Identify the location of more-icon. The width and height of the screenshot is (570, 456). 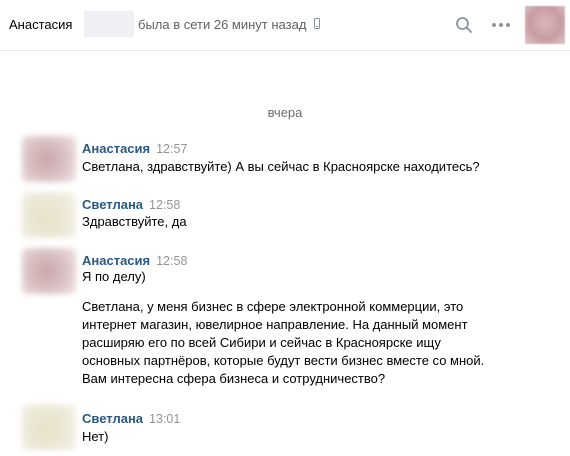
(501, 25).